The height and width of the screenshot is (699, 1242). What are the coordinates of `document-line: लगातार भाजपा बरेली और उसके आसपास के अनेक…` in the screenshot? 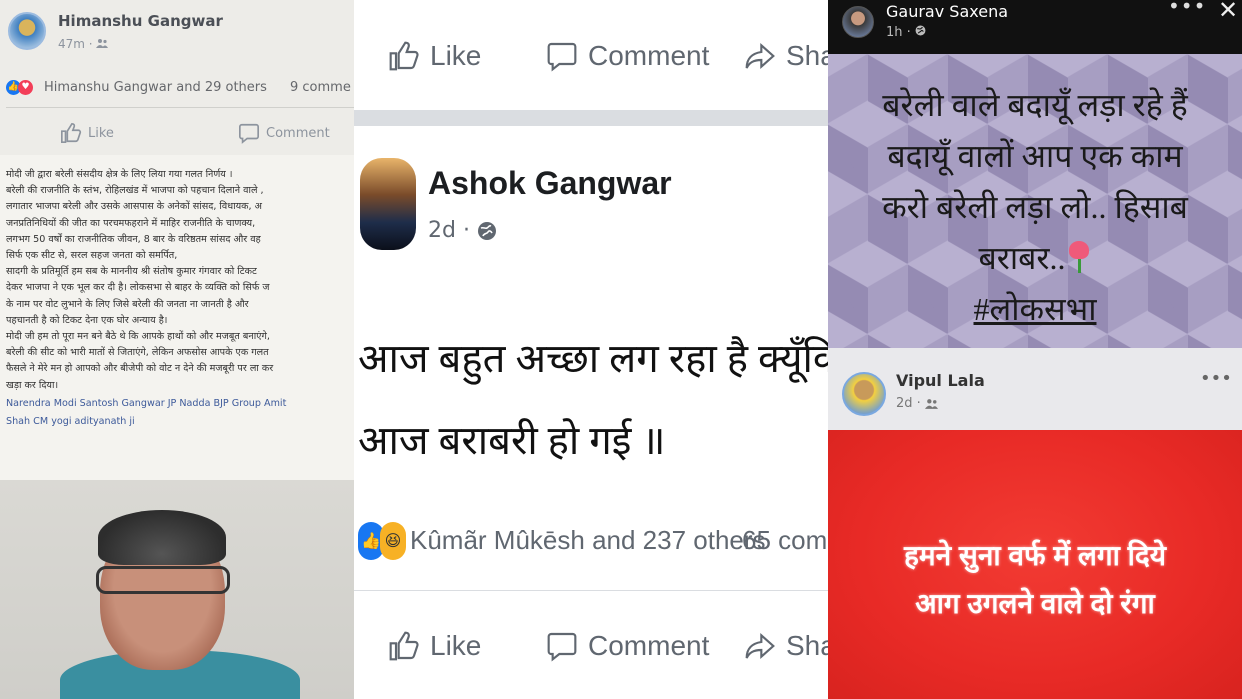 It's located at (134, 207).